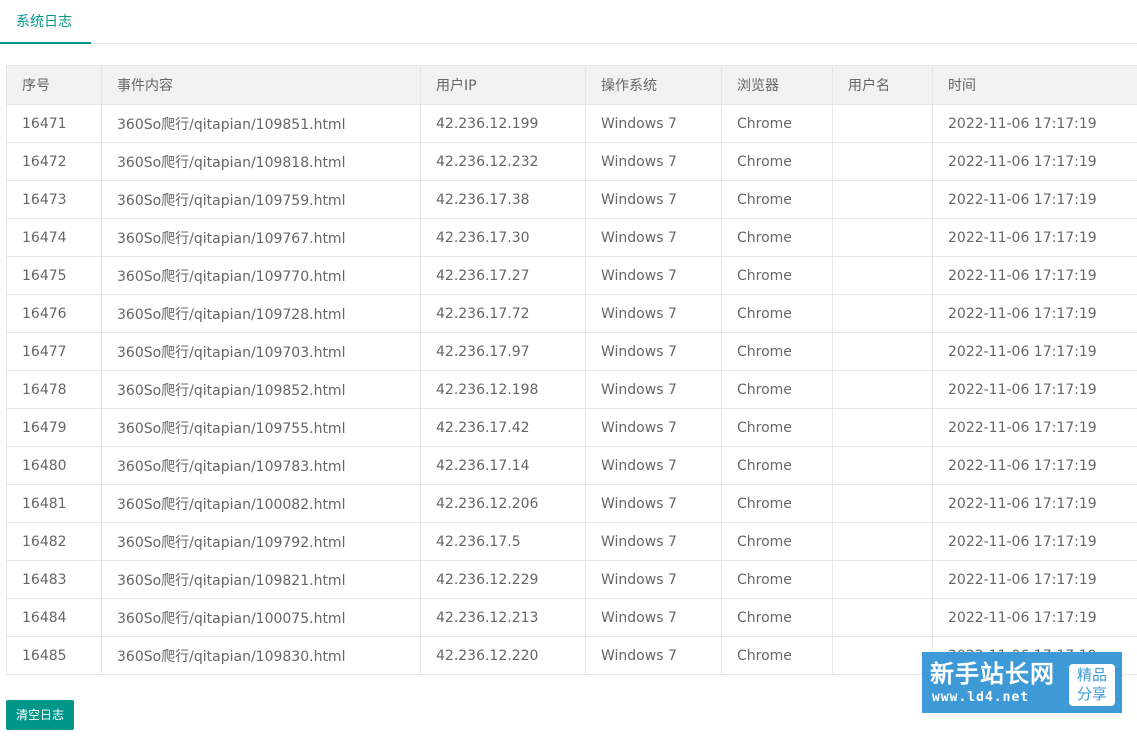 The width and height of the screenshot is (1137, 738). Describe the element at coordinates (54, 275) in the screenshot. I see `cell-id: 16475` at that location.